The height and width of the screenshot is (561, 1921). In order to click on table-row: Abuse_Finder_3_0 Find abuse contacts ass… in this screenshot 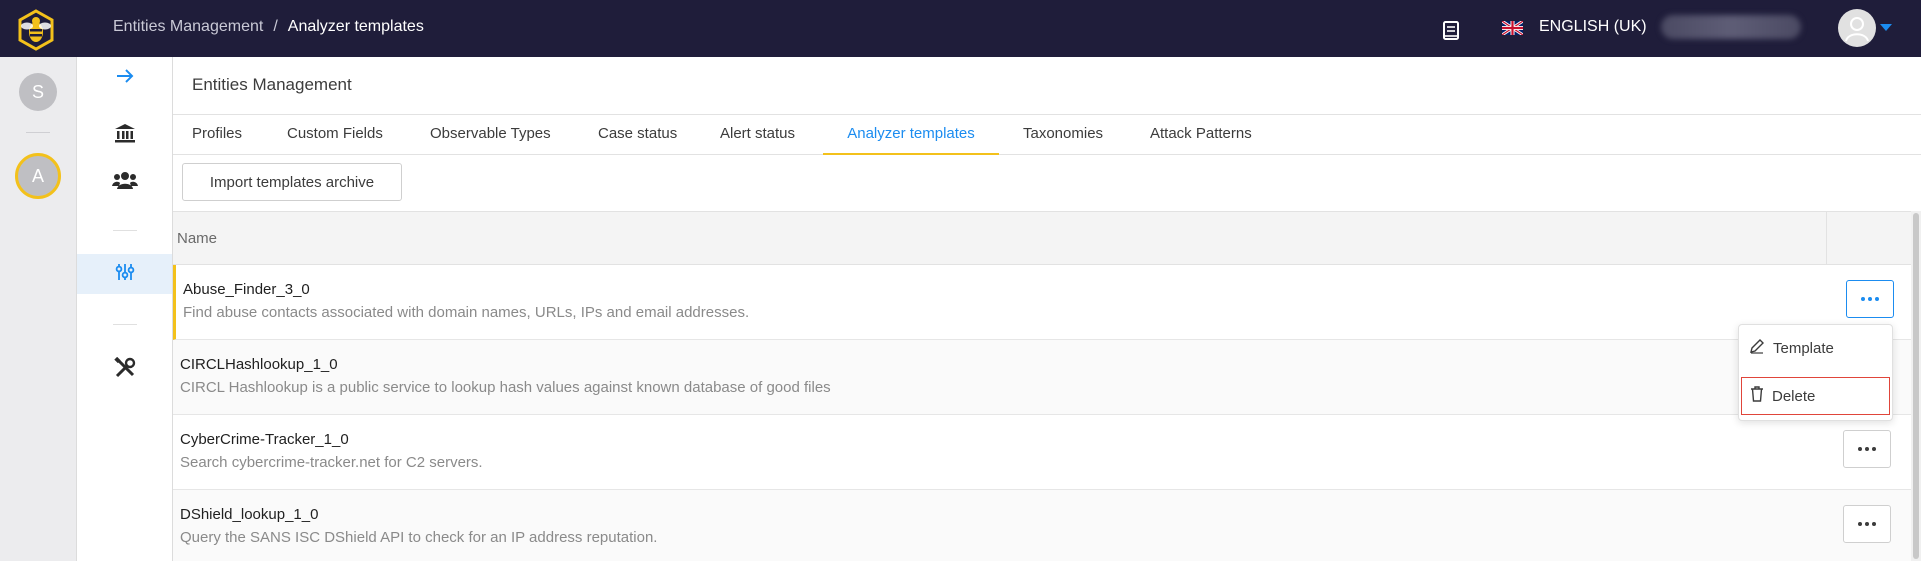, I will do `click(1042, 302)`.